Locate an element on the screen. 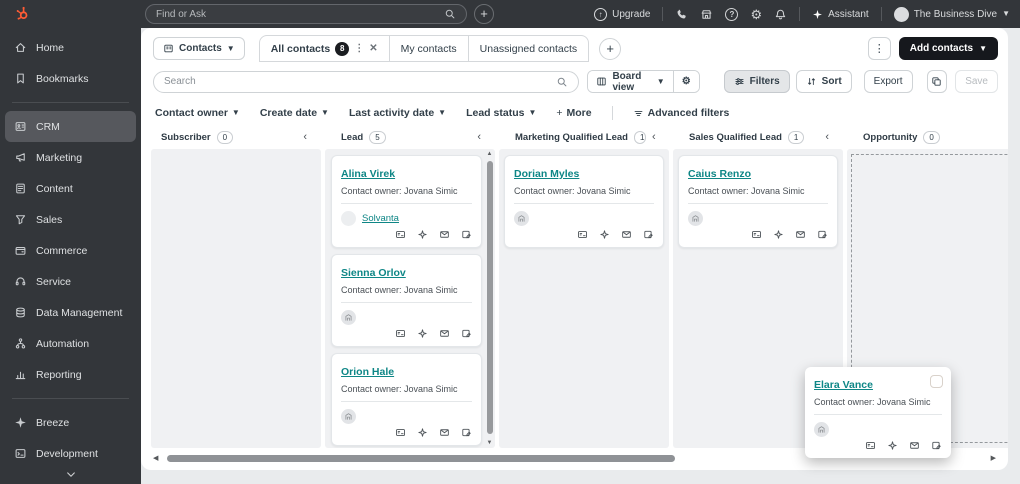  sidebar-item-content: Content is located at coordinates (70, 188).